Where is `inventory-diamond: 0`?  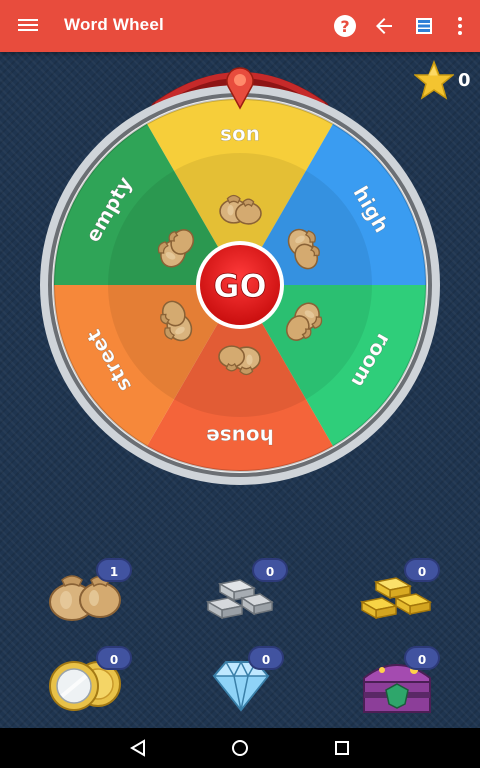
inventory-diamond: 0 is located at coordinates (241, 682).